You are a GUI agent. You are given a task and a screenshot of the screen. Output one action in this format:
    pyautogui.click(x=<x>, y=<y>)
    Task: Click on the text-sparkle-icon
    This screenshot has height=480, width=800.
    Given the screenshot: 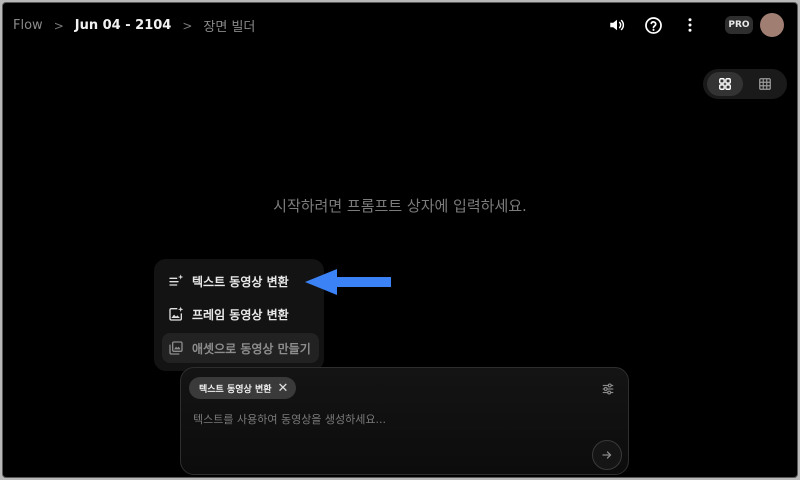 What is the action you would take?
    pyautogui.click(x=176, y=281)
    